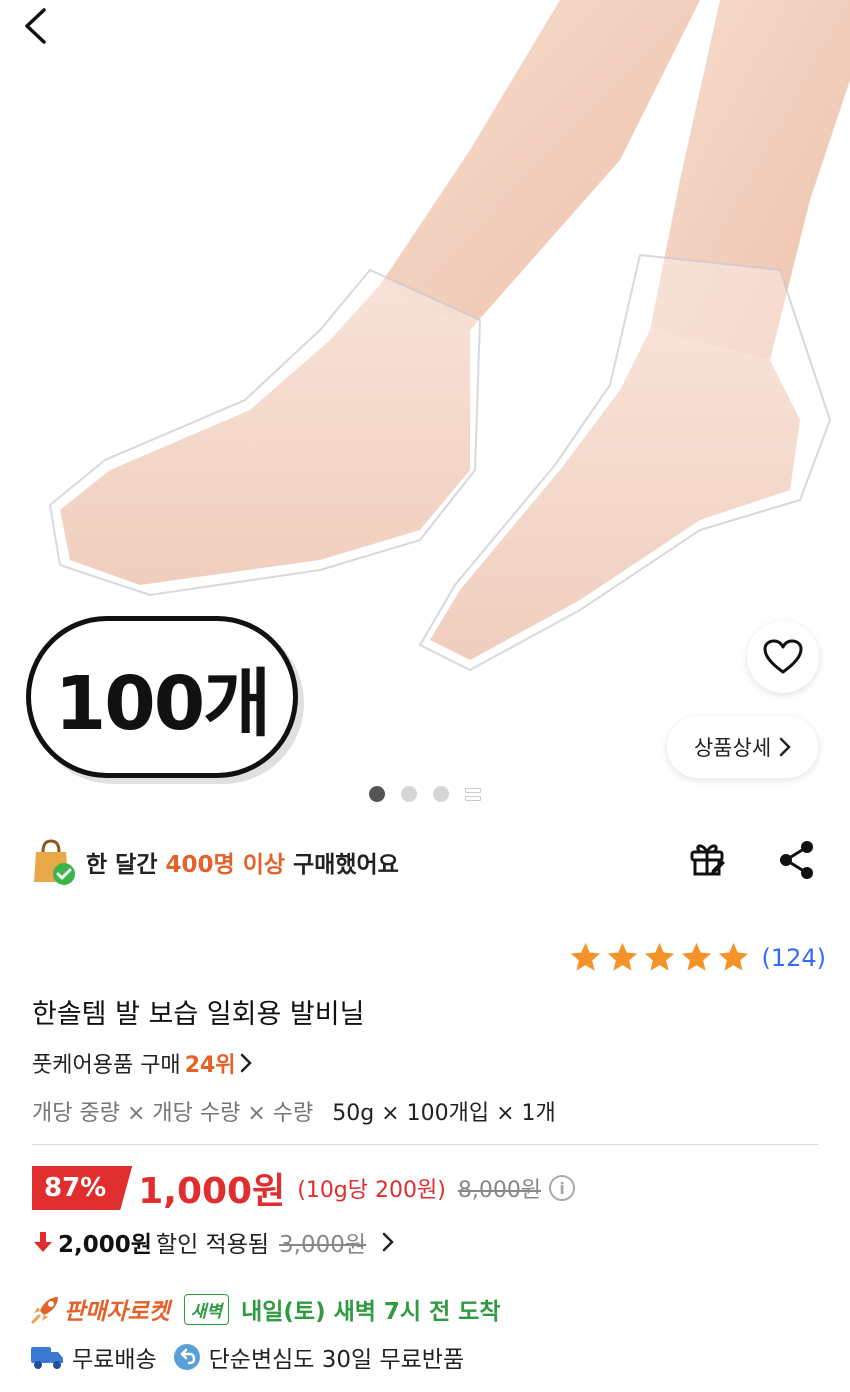  What do you see at coordinates (210, 1065) in the screenshot?
I see `rank-value: 24위` at bounding box center [210, 1065].